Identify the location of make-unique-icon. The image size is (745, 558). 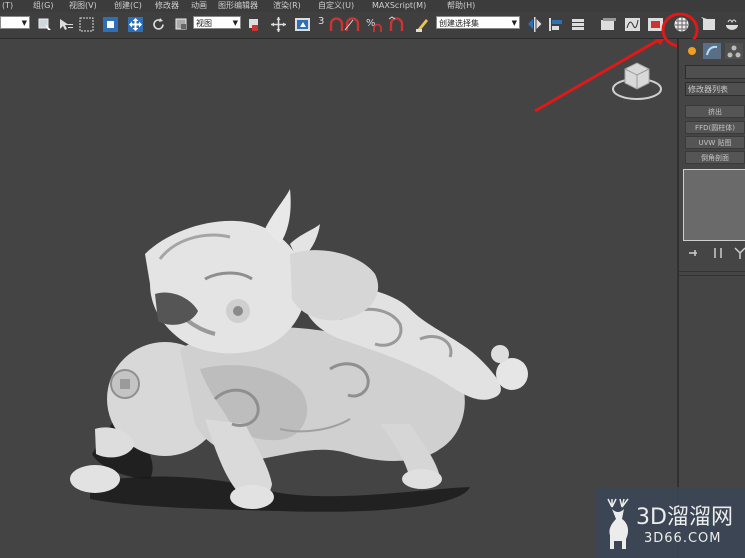
(739, 253).